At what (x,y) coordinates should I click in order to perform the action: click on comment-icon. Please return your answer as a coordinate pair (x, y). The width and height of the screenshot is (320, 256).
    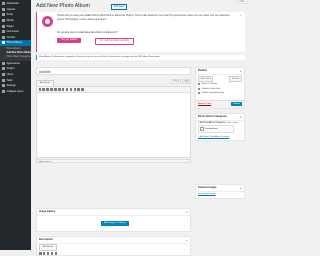
    Looking at the image, I should click on (3, 32).